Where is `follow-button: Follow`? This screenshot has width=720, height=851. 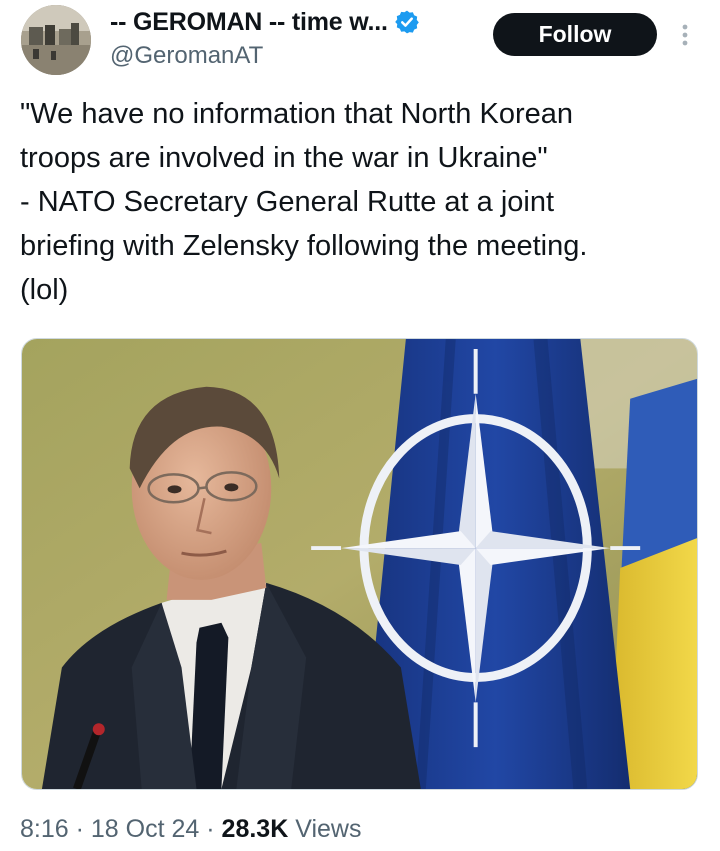 follow-button: Follow is located at coordinates (575, 34).